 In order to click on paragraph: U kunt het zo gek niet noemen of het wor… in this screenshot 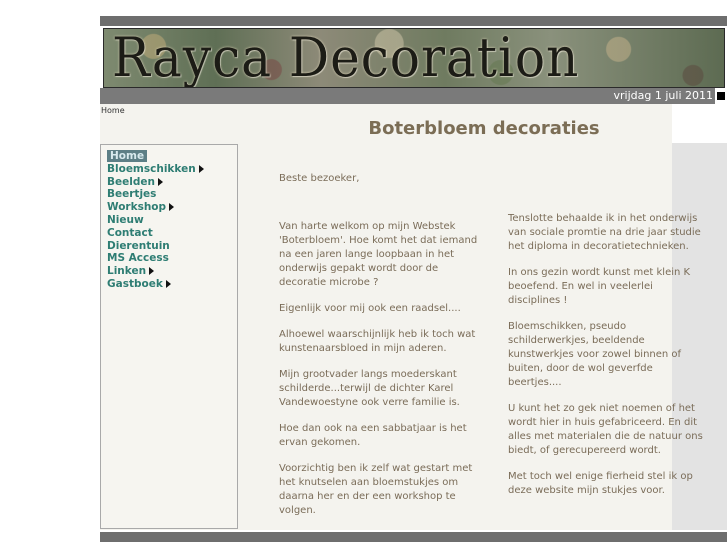, I will do `click(605, 429)`.